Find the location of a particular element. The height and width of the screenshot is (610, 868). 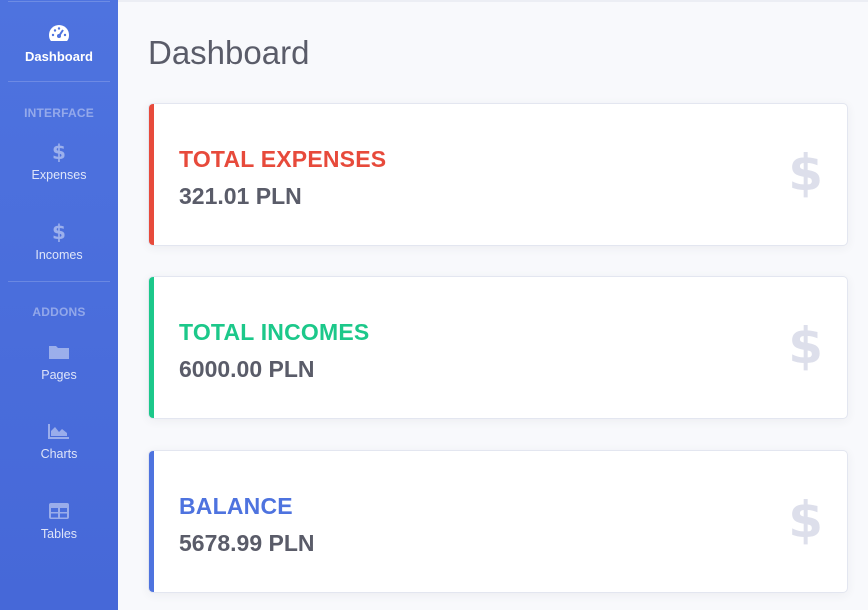

sidebar-item-label: Dashboard is located at coordinates (59, 56).